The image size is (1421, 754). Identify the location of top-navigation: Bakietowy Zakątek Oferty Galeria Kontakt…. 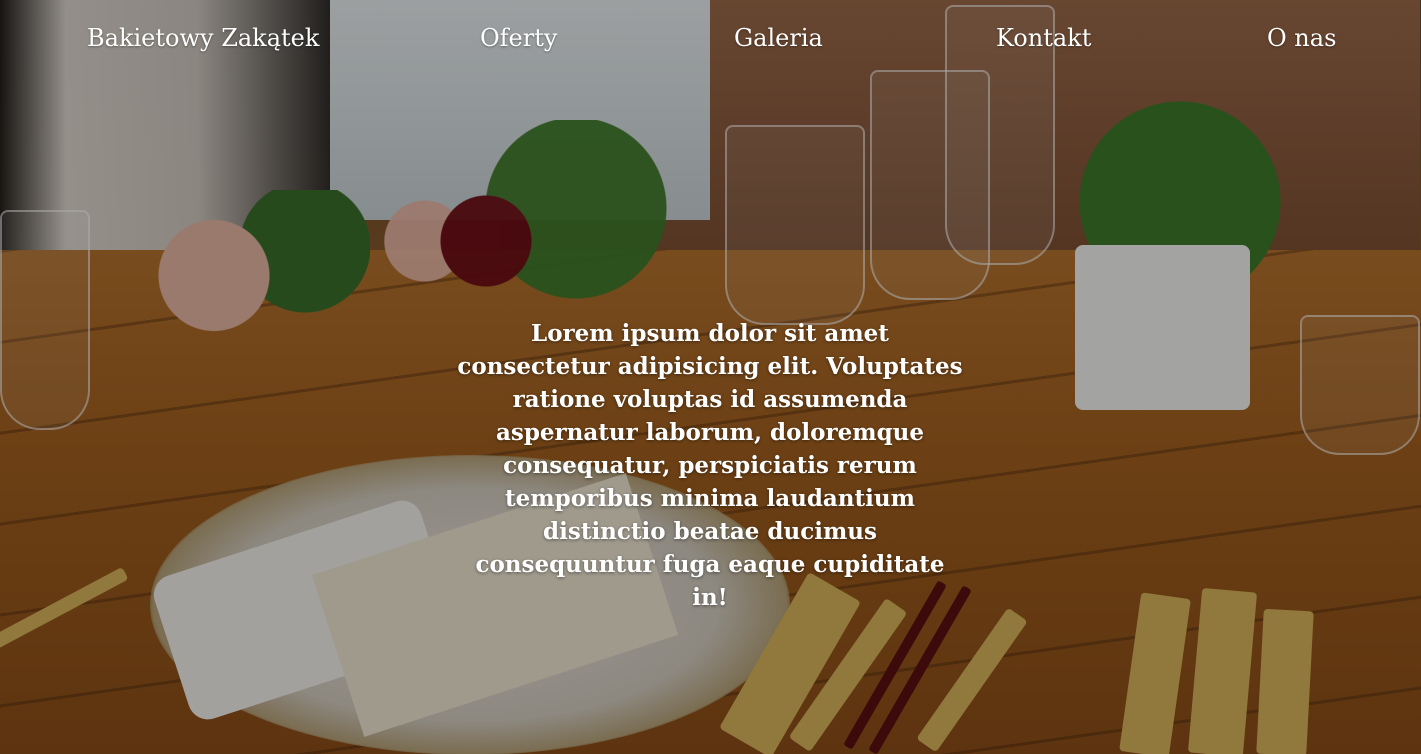
(710, 39).